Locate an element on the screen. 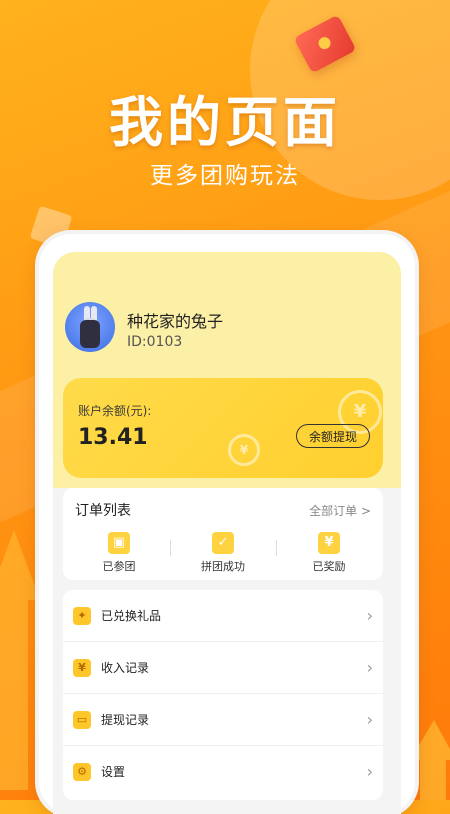 This screenshot has width=450, height=814. balance-label: 账户余额(元): is located at coordinates (115, 411).